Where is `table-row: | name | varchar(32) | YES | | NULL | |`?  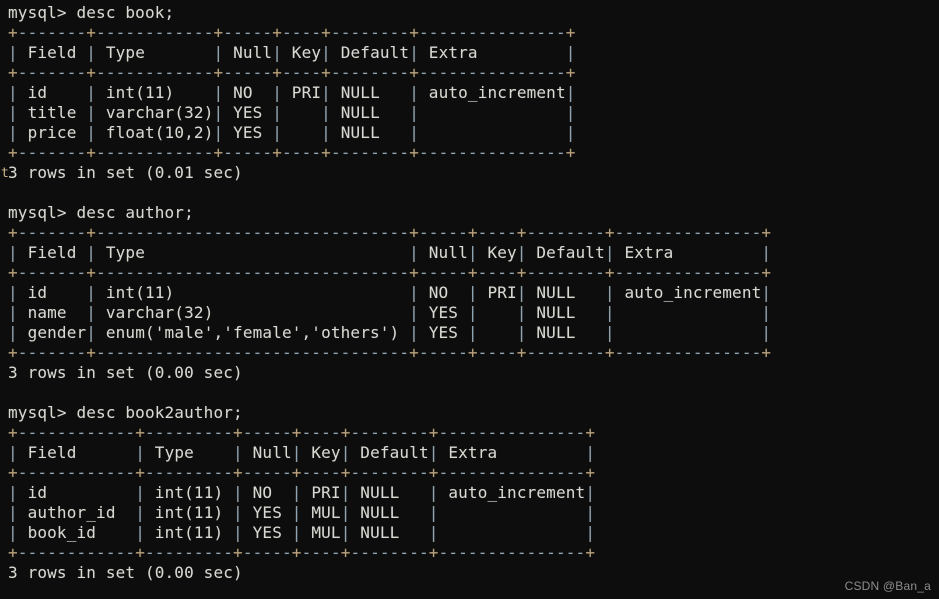 table-row: | name | varchar(32) | YES | | NULL | | is located at coordinates (390, 312).